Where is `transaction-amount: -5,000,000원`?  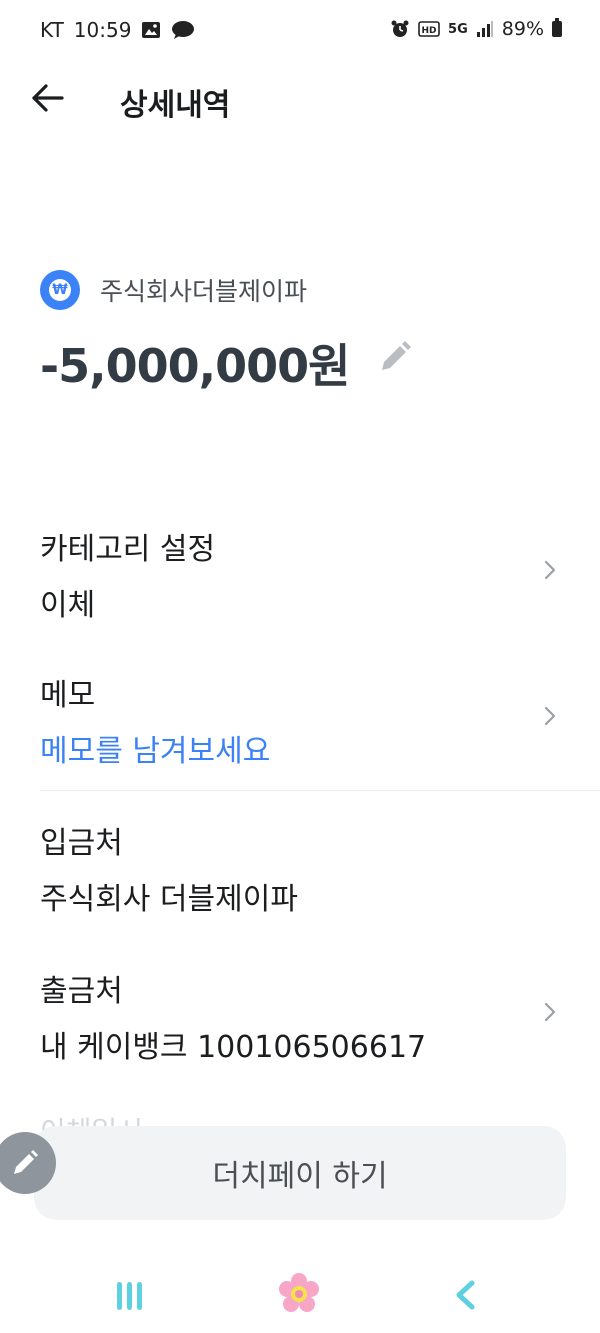 transaction-amount: -5,000,000원 is located at coordinates (195, 366).